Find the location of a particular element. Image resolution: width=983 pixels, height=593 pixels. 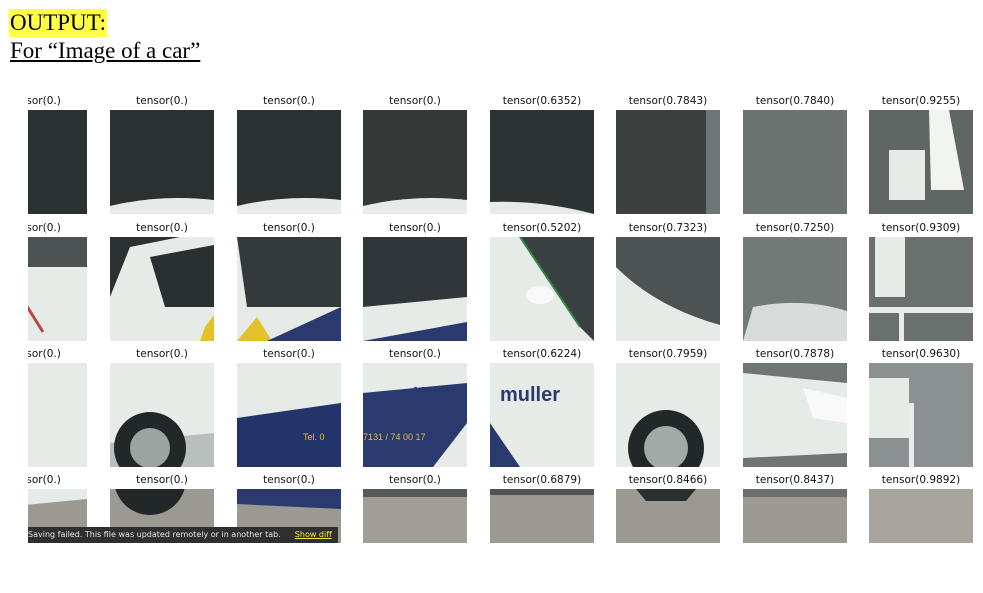

patch-cell: tensor(0.9255) is located at coordinates (921, 154).